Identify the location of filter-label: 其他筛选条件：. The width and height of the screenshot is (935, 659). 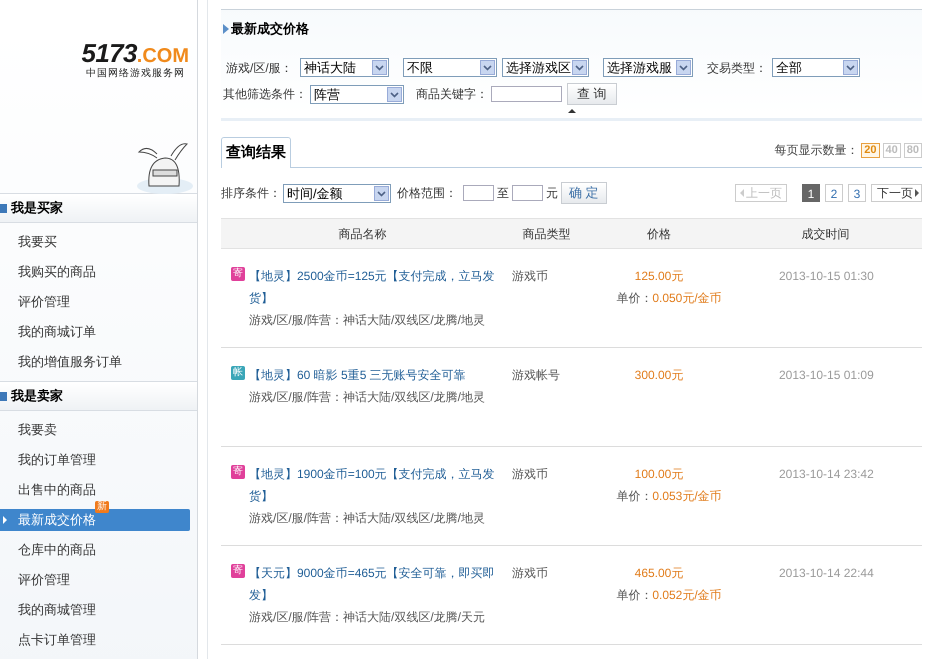
(265, 94).